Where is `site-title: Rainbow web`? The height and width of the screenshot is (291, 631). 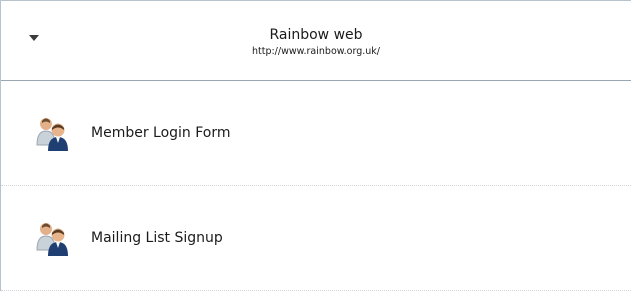
site-title: Rainbow web is located at coordinates (316, 35).